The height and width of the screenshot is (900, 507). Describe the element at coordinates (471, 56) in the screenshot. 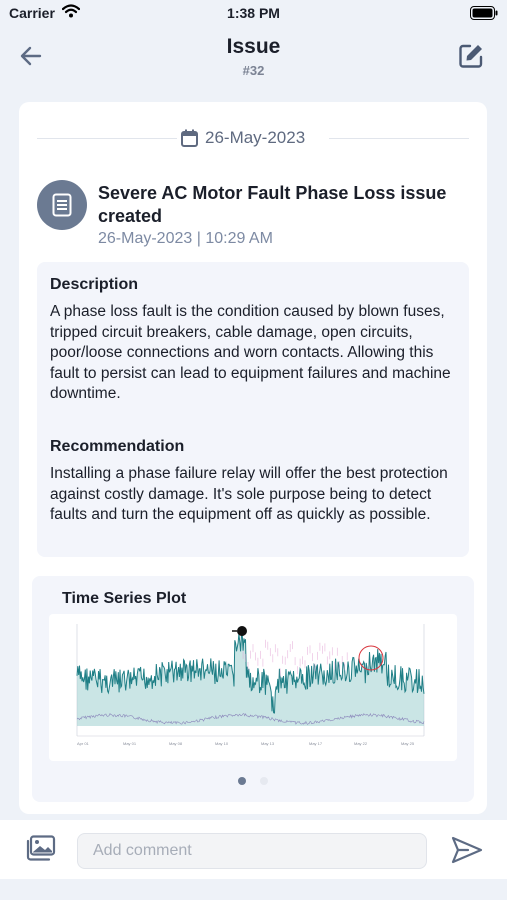

I see `edit-icon` at that location.